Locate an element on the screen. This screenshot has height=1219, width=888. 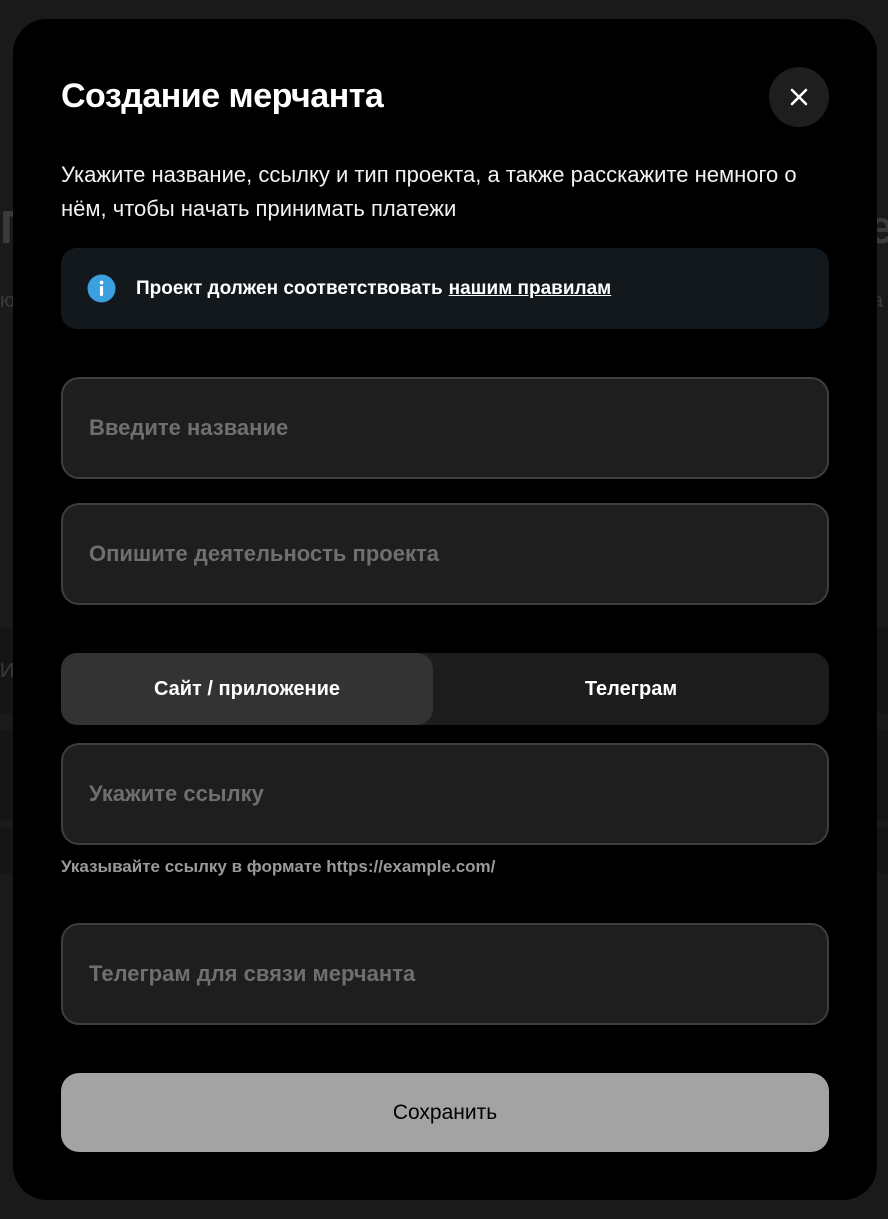
name-field is located at coordinates (445, 428).